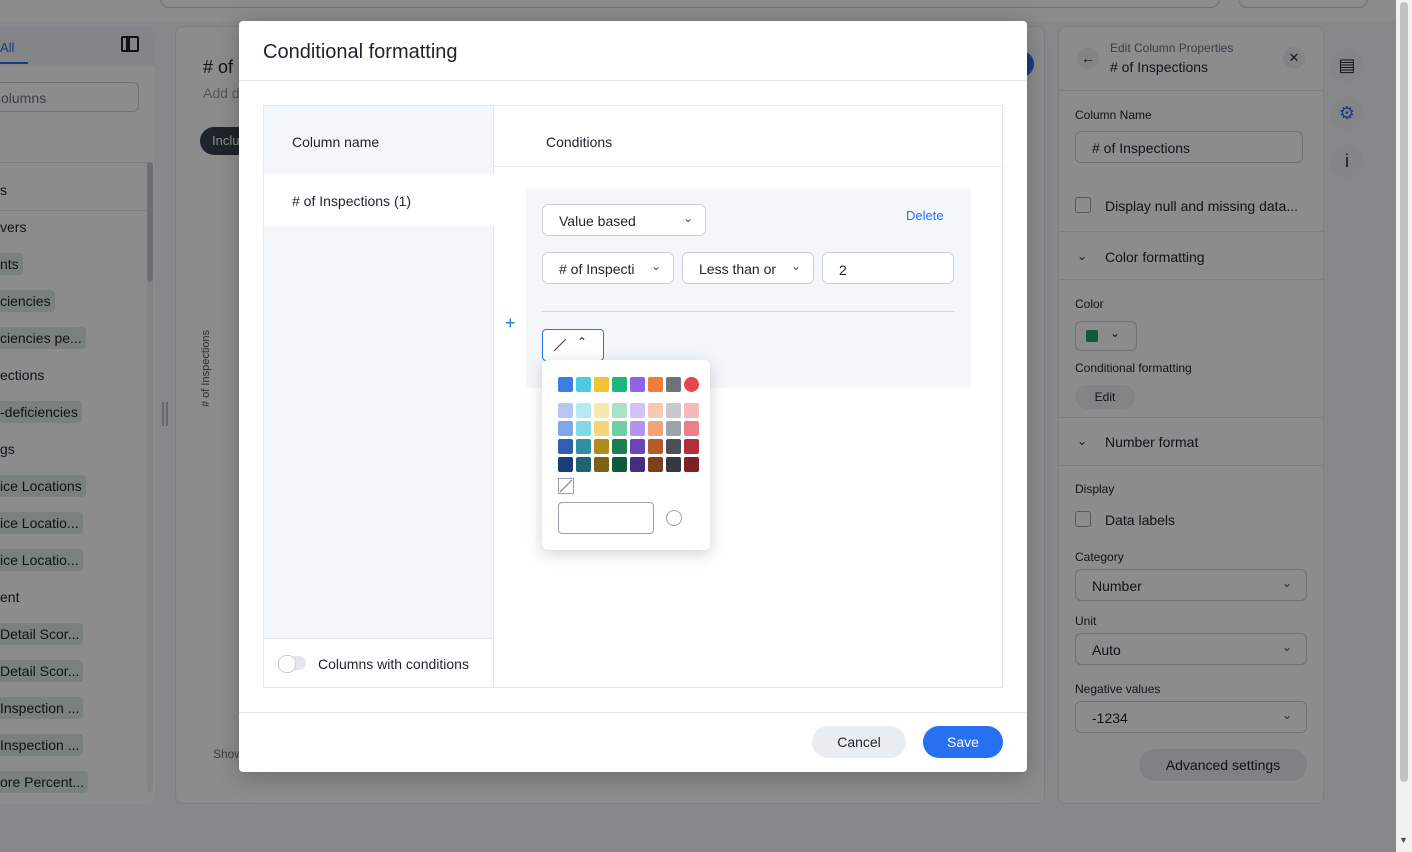  I want to click on condition-color-button: ⌃, so click(573, 345).